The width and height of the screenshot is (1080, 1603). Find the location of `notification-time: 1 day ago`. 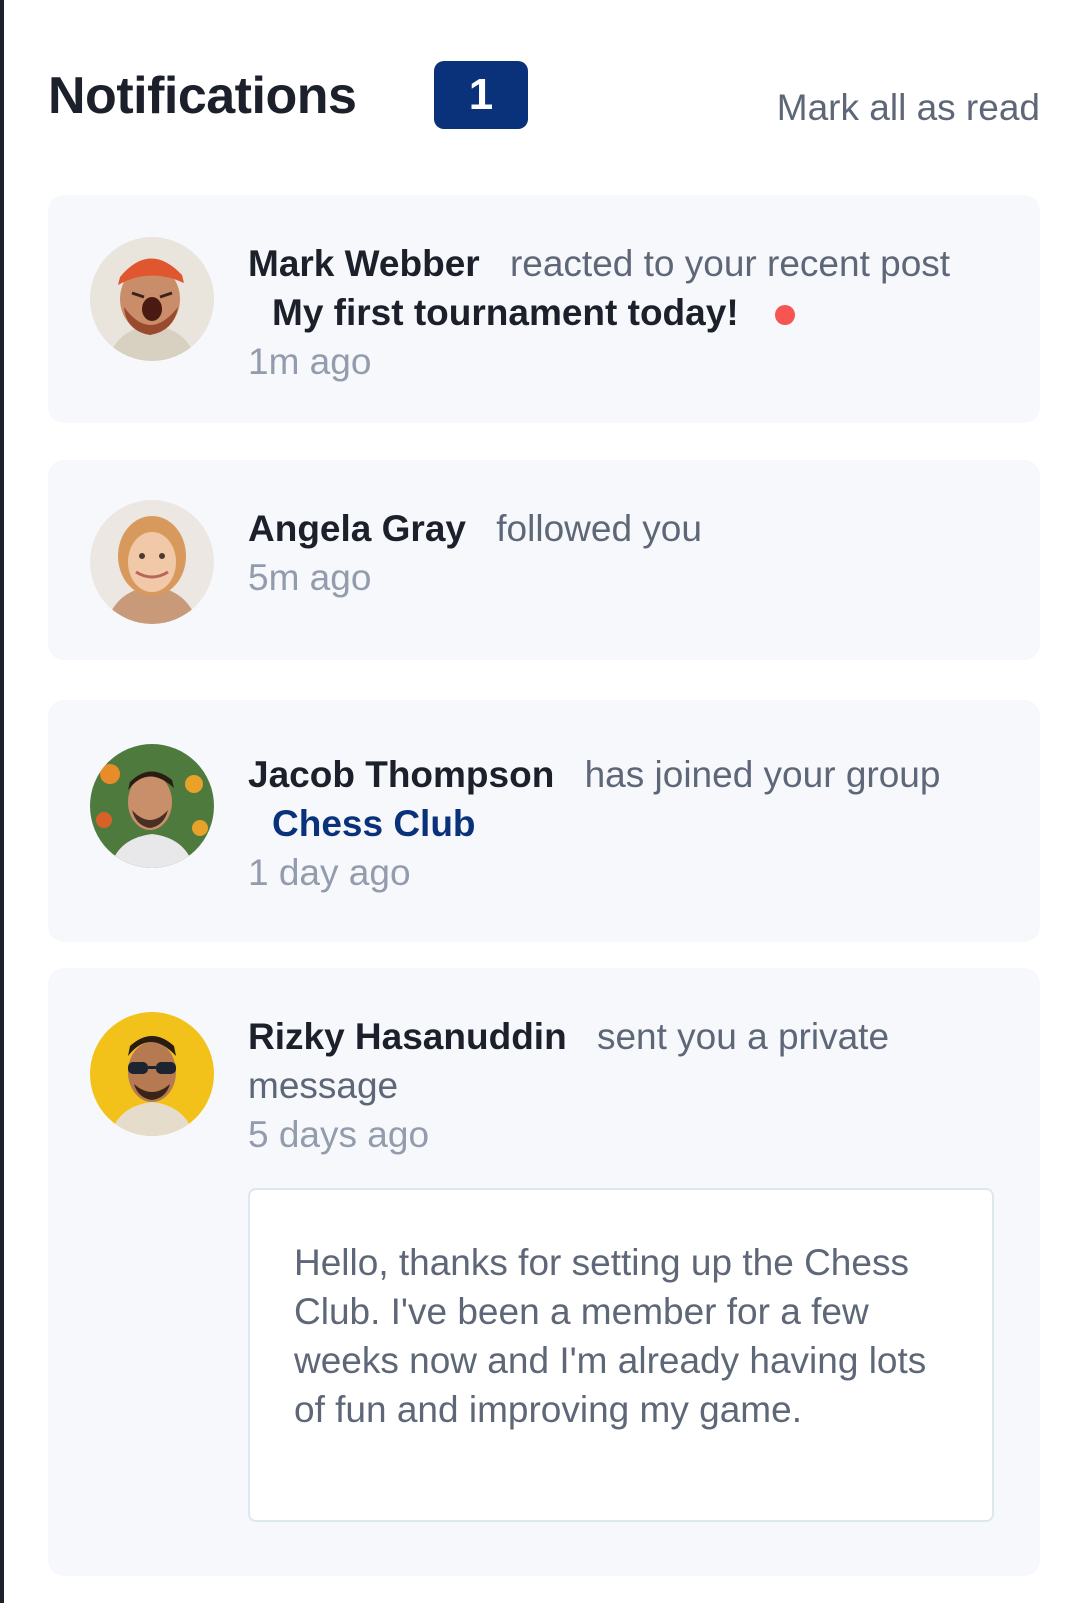

notification-time: 1 day ago is located at coordinates (329, 872).